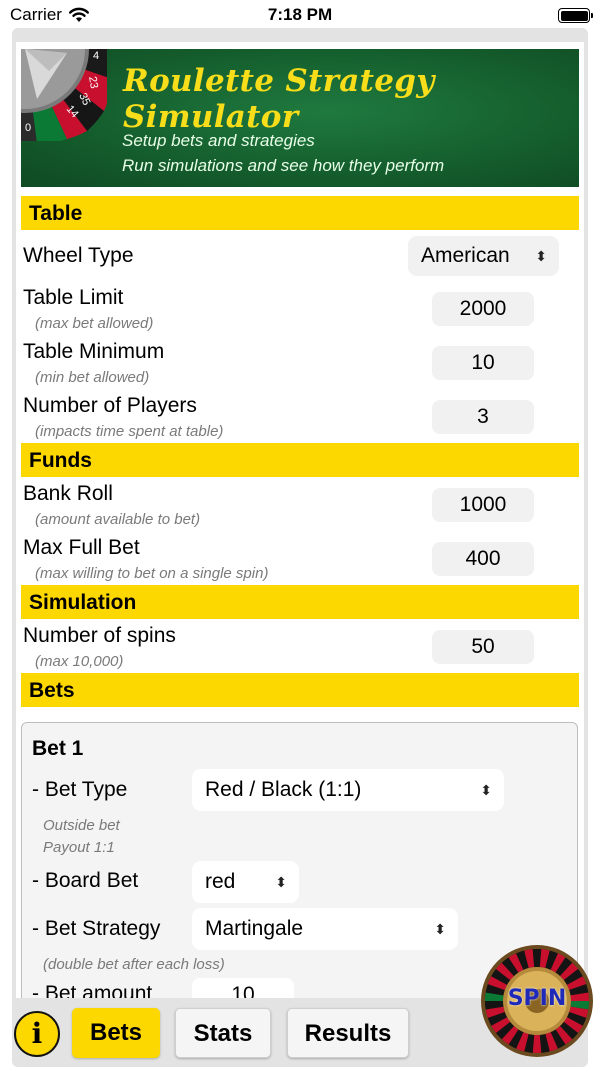  What do you see at coordinates (245, 882) in the screenshot?
I see `board-bet-picker: red ⬍` at bounding box center [245, 882].